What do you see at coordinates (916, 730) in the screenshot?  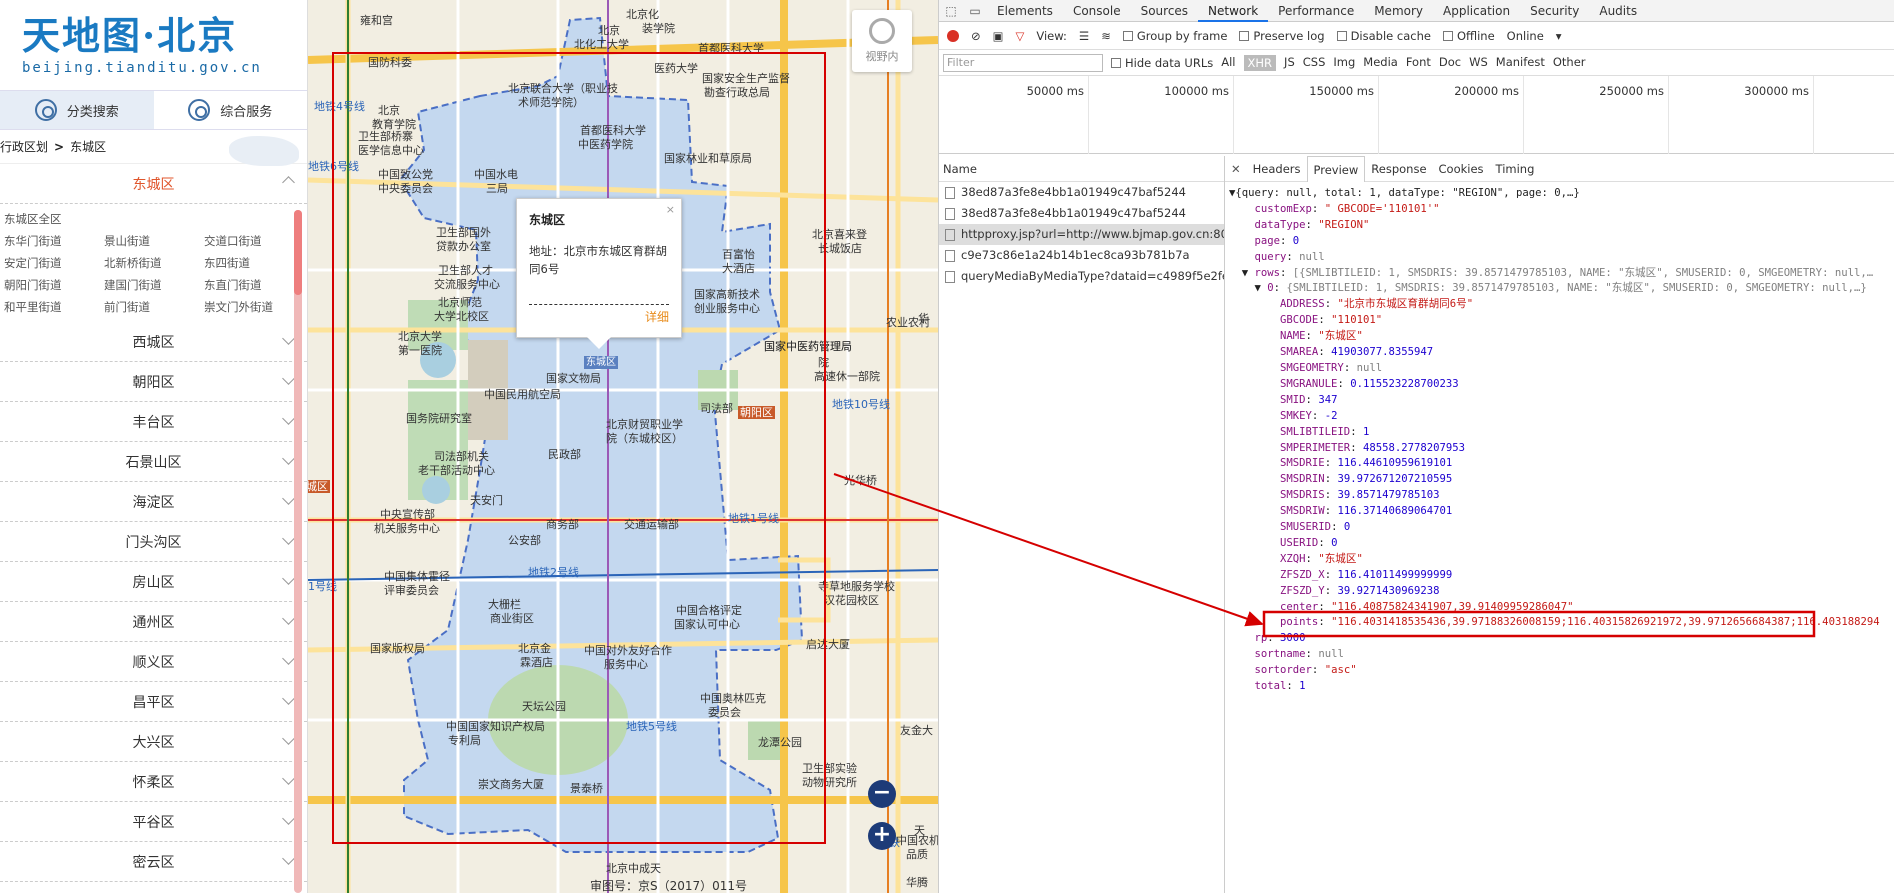 I see `map-poi-label: 友金大` at bounding box center [916, 730].